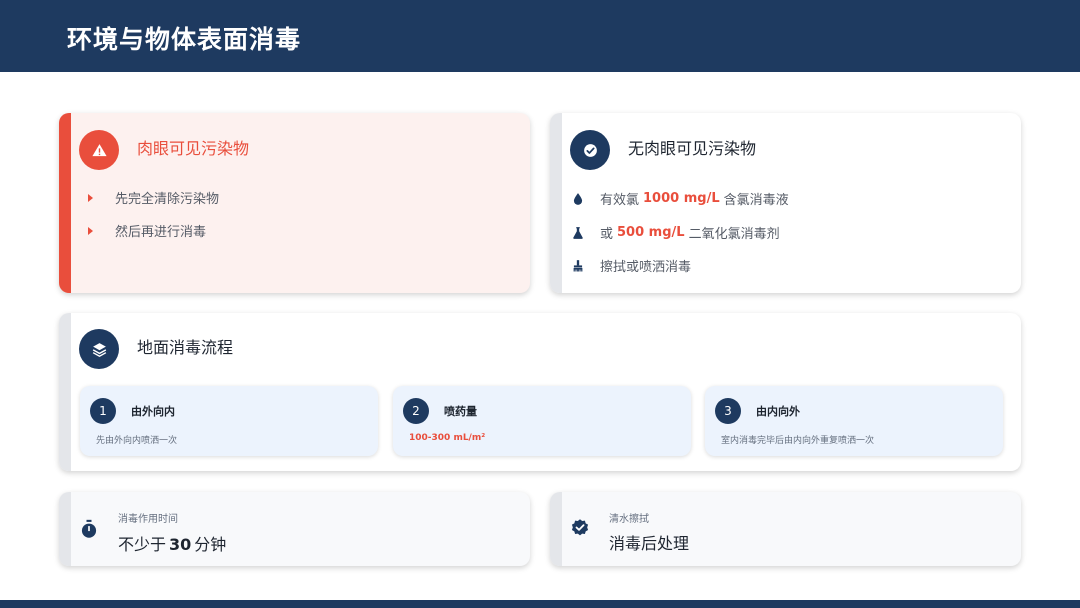 Image resolution: width=1080 pixels, height=608 pixels. I want to click on disinfectant-item: 有效氯 1000 mg/L 含氯消毒液, so click(679, 198).